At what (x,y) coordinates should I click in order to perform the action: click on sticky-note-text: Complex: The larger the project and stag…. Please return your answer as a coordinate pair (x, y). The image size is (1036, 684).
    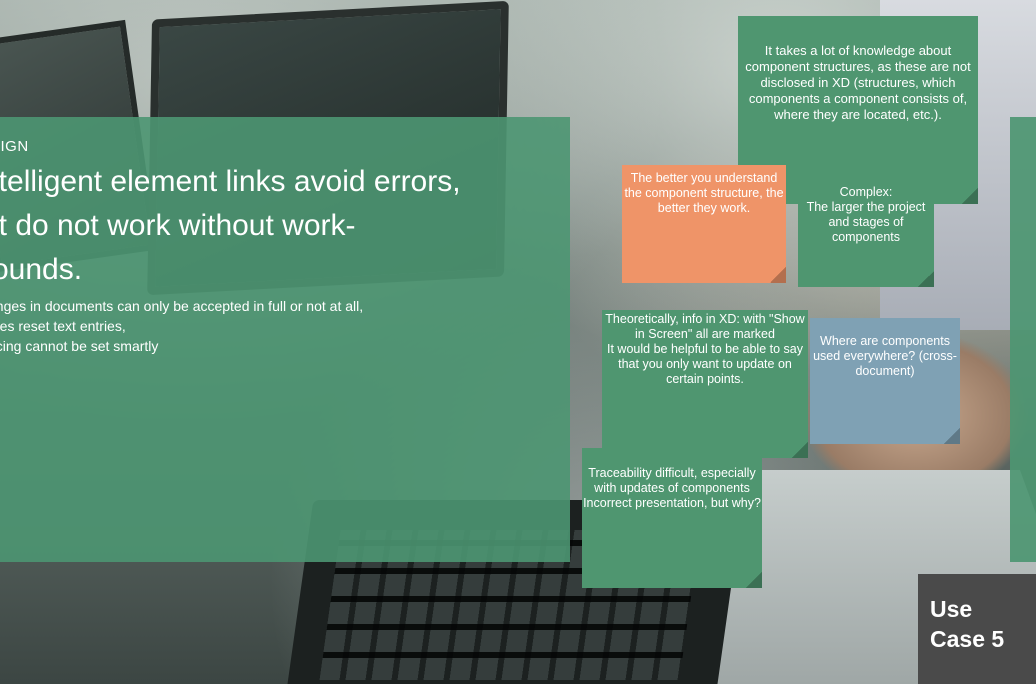
    Looking at the image, I should click on (866, 214).